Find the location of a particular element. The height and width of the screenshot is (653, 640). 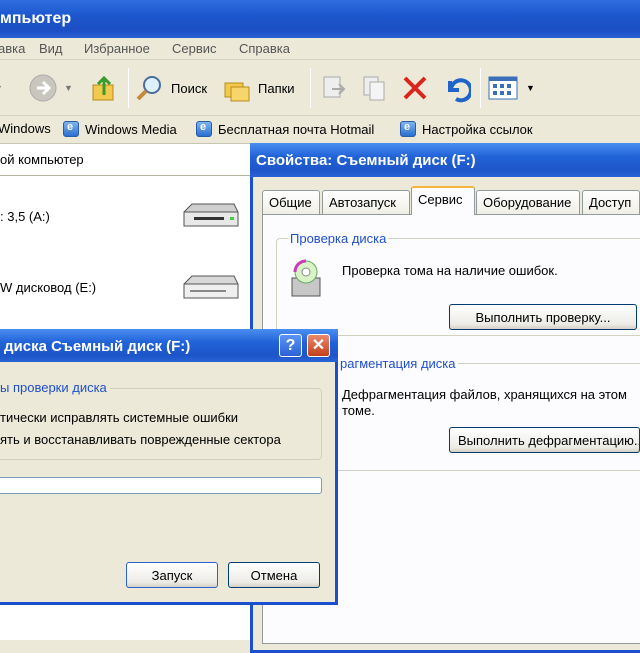

tab-sharing: Доступ is located at coordinates (611, 202).